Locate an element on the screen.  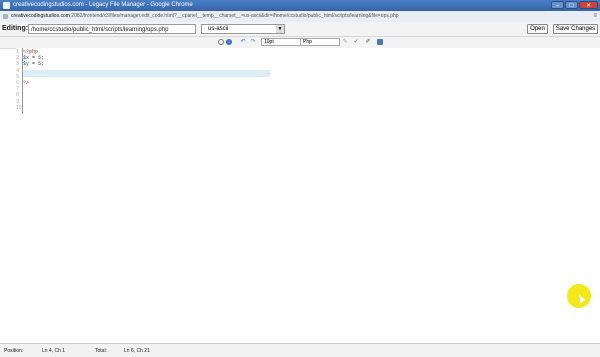
go-to-line-icon: ↓ is located at coordinates (229, 42).